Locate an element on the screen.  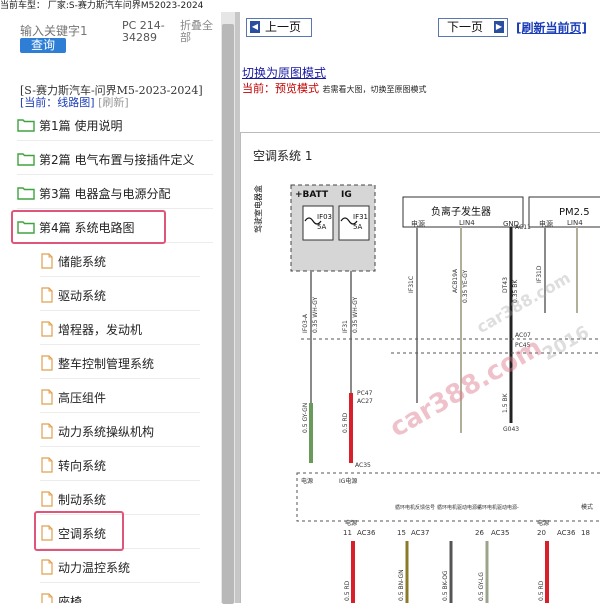
module-ion-name: 负离子发生器 is located at coordinates (461, 211).